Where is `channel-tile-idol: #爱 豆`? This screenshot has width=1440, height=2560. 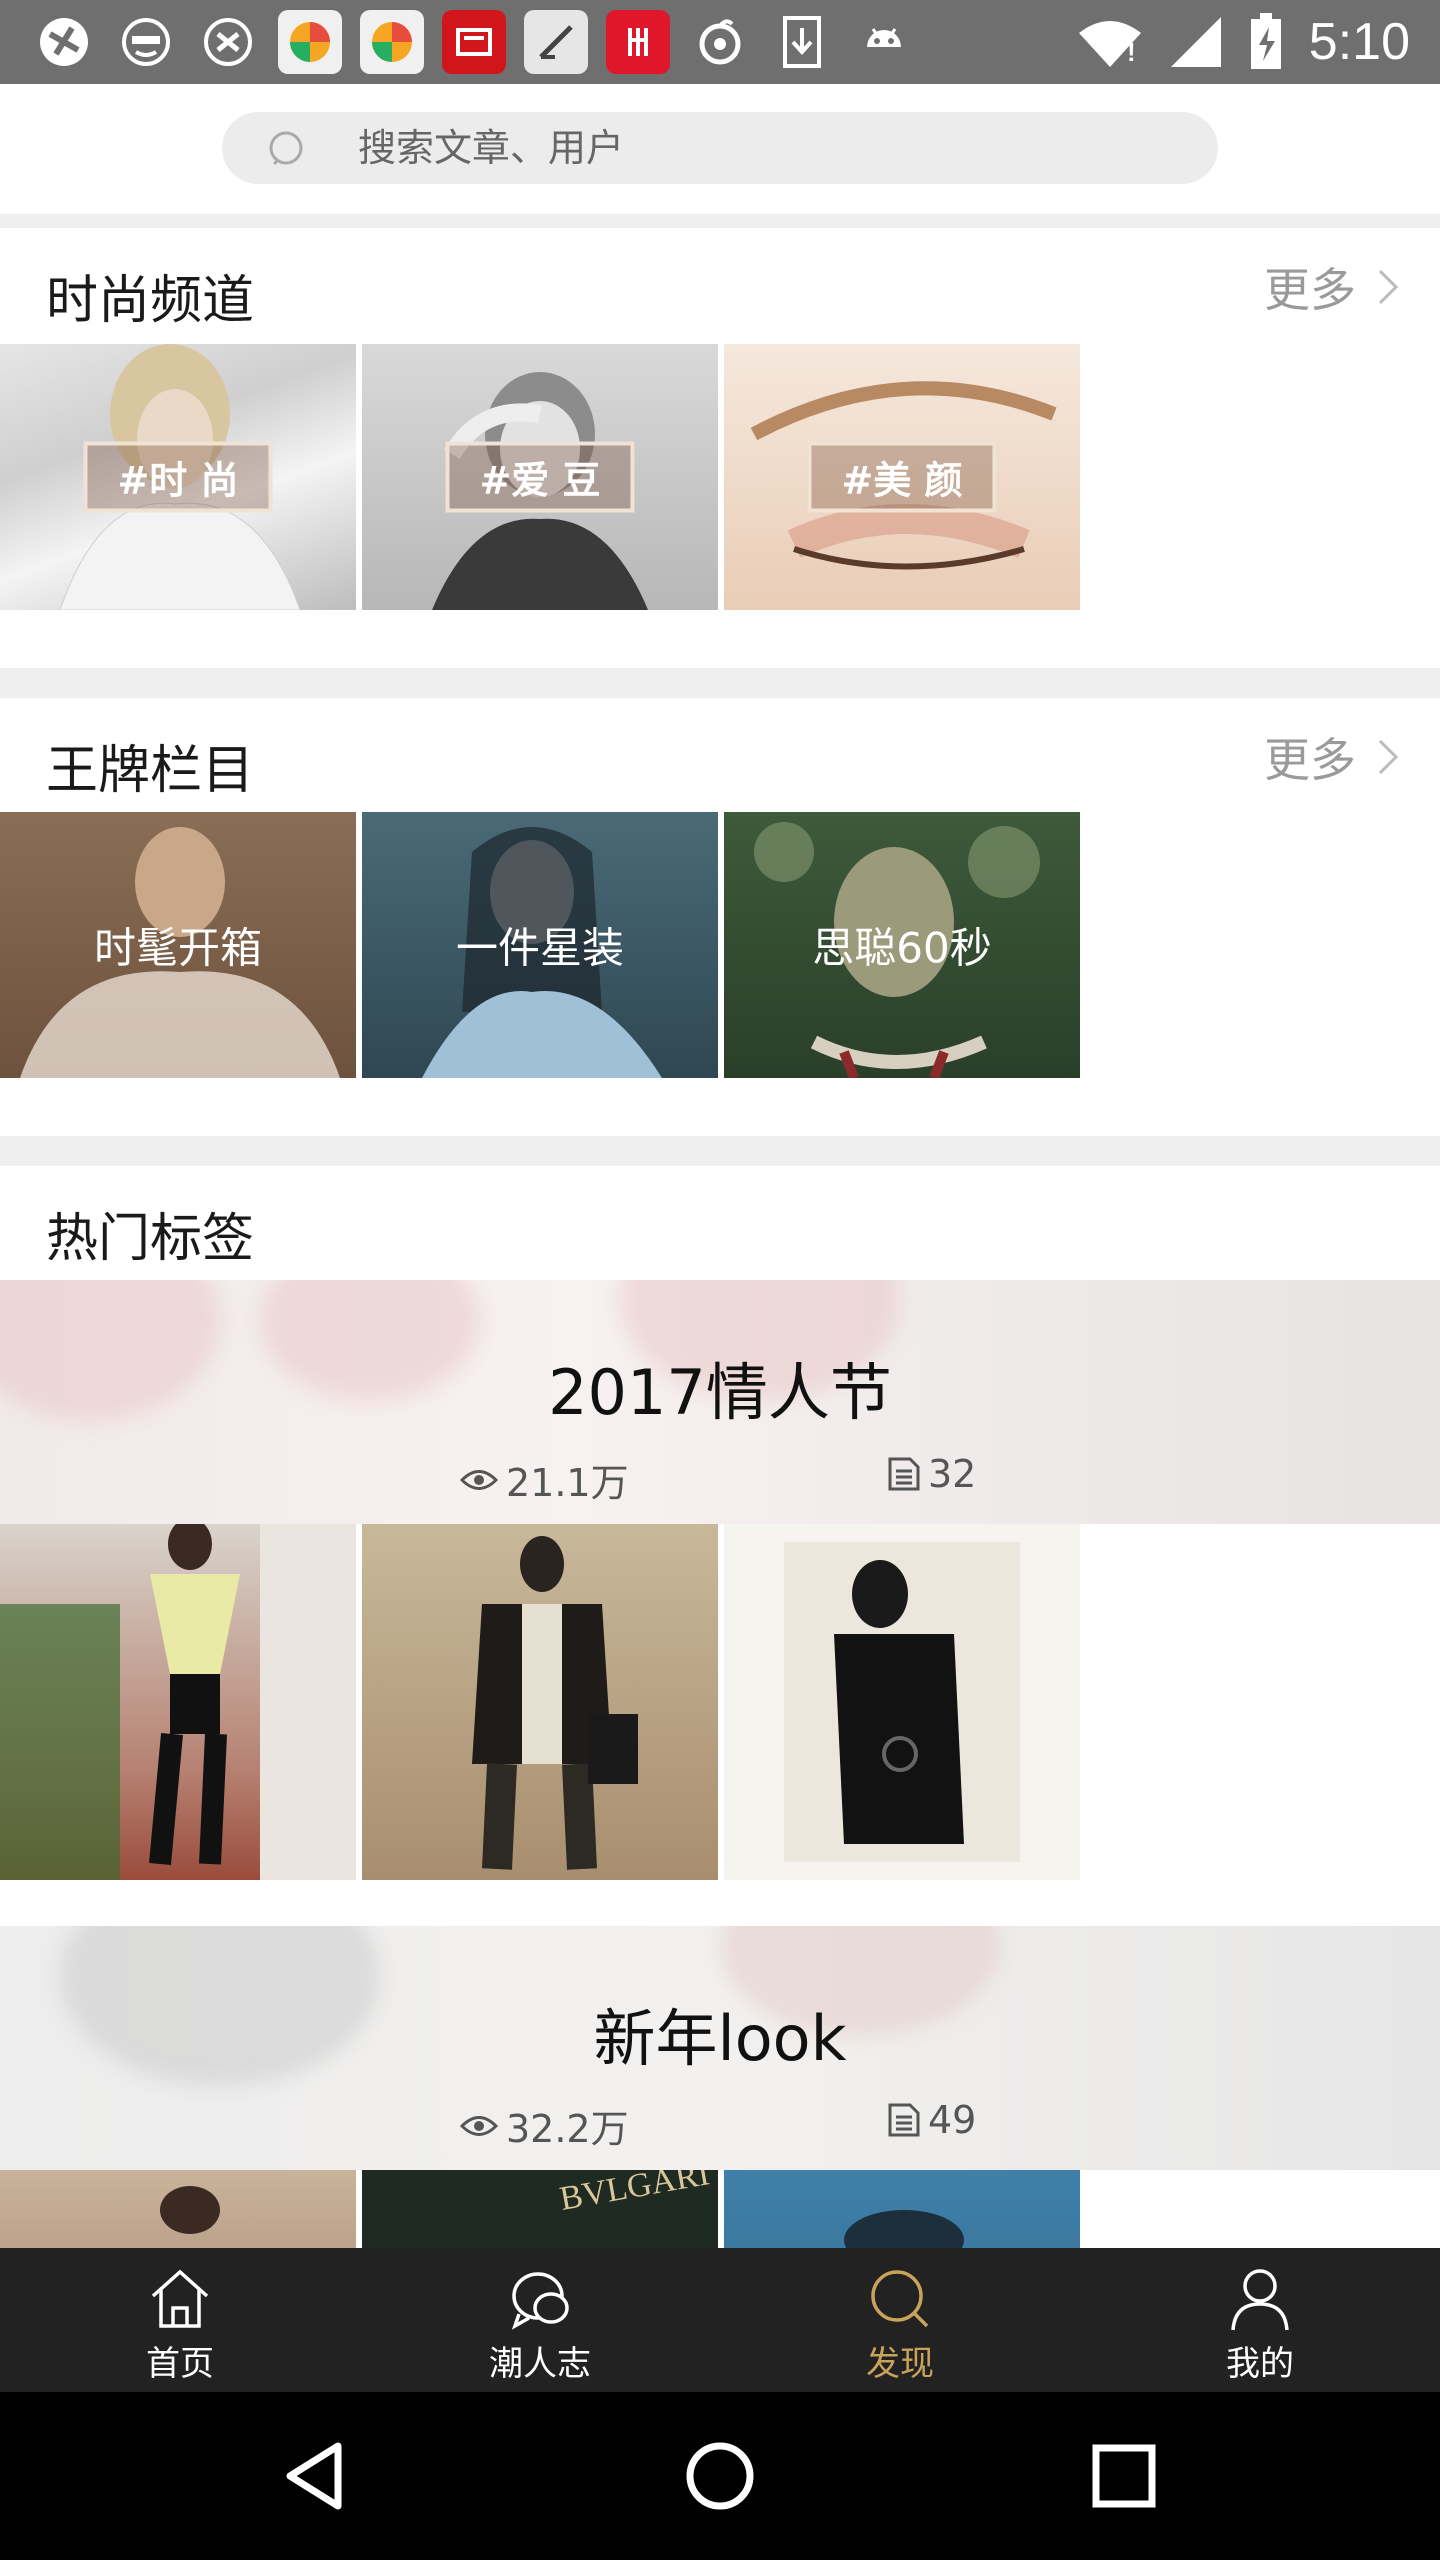 channel-tile-idol: #爱 豆 is located at coordinates (540, 477).